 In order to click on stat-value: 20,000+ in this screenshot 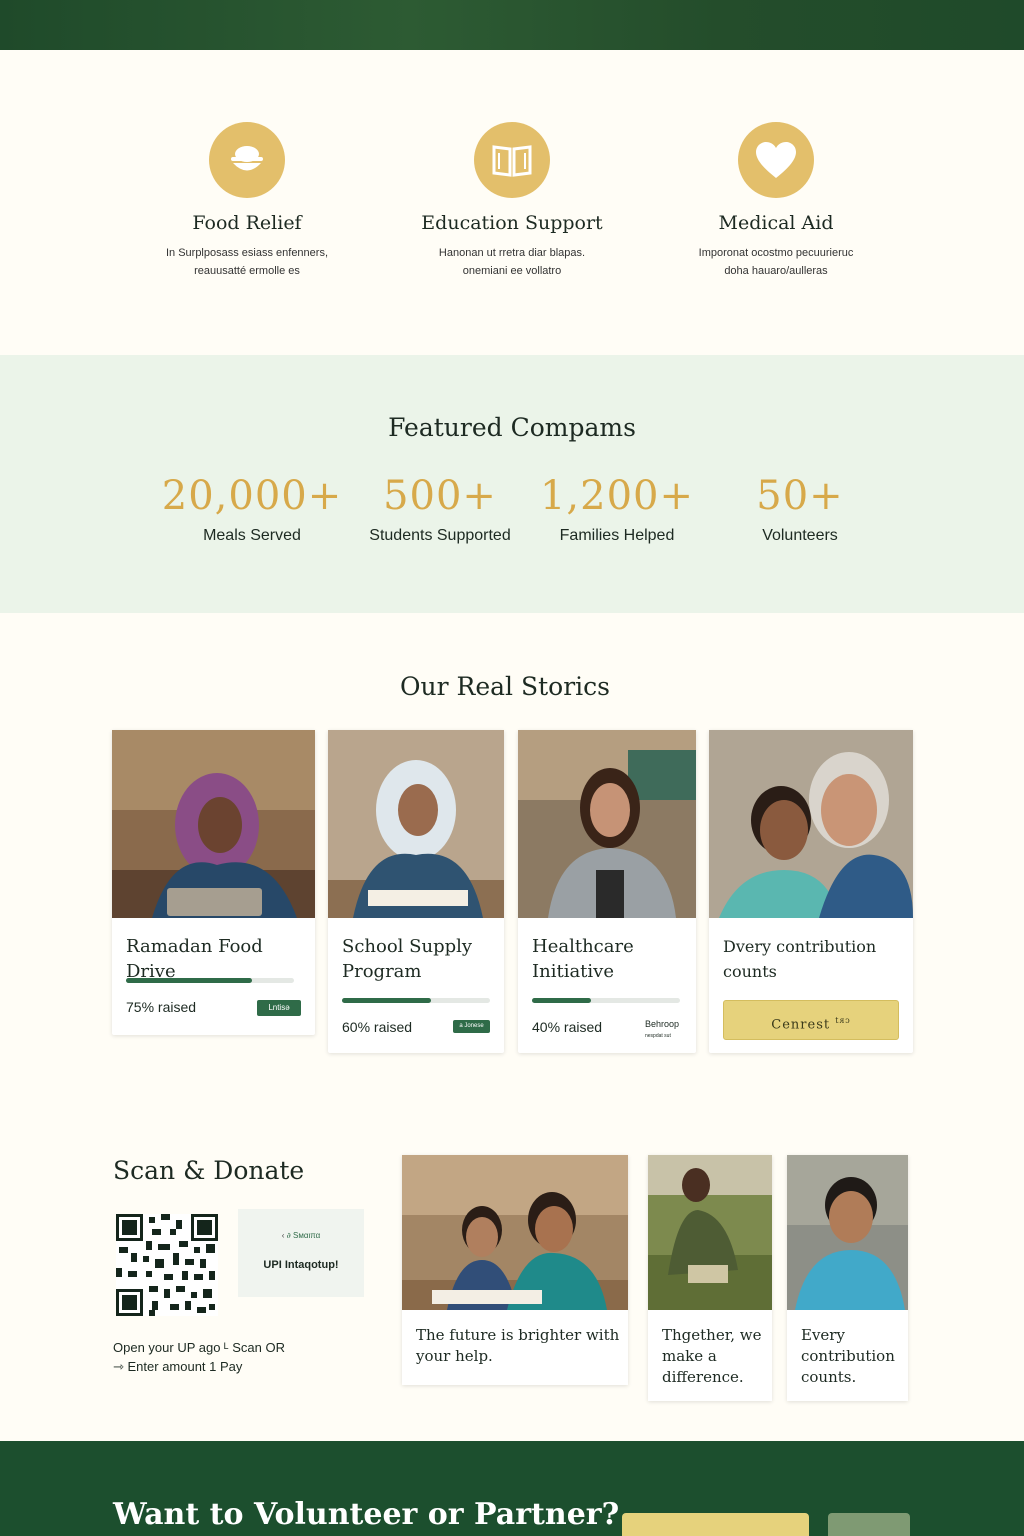, I will do `click(252, 496)`.